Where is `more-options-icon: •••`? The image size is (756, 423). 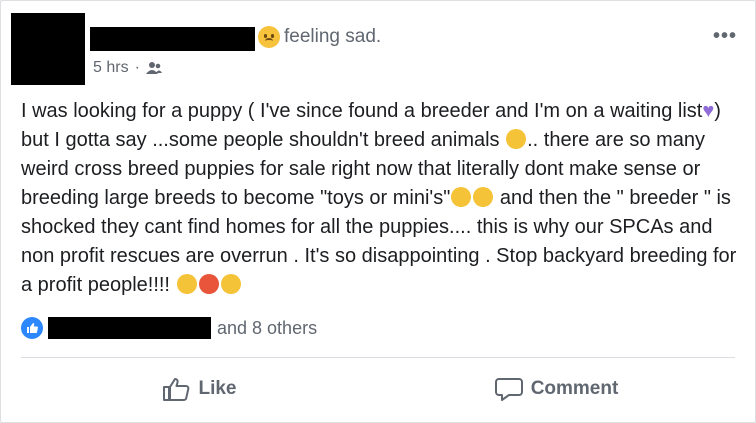 more-options-icon: ••• is located at coordinates (725, 36).